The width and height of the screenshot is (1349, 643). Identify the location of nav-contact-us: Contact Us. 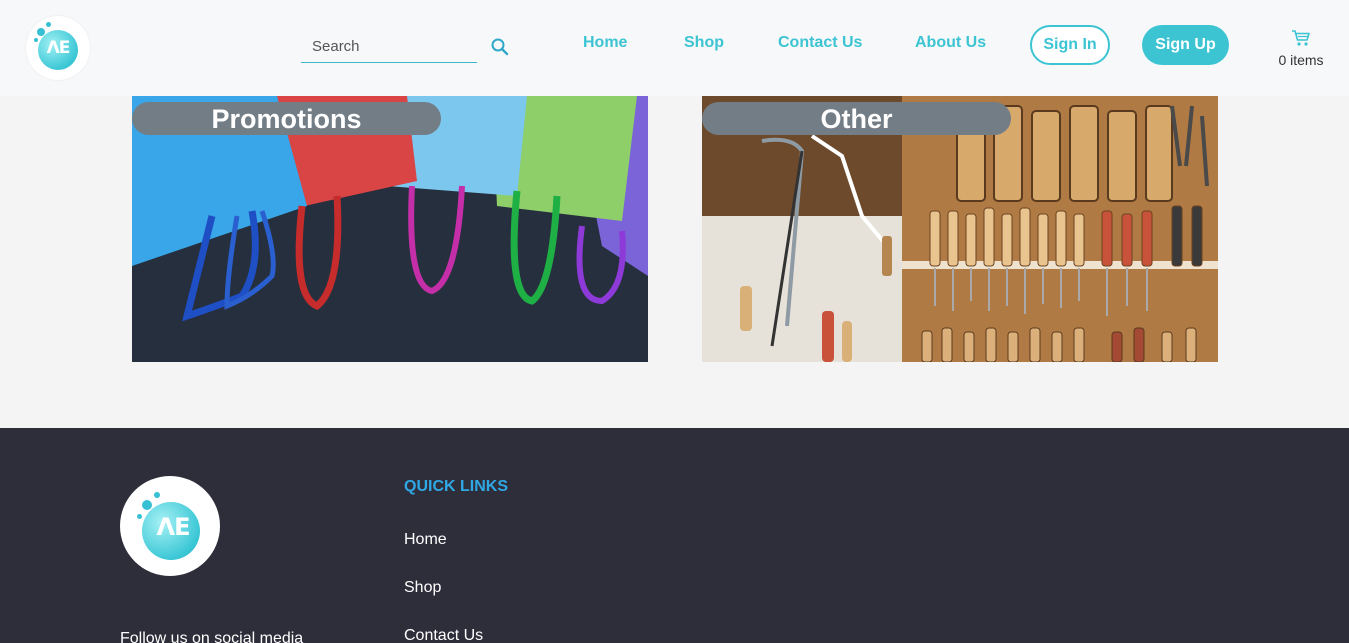
(820, 43).